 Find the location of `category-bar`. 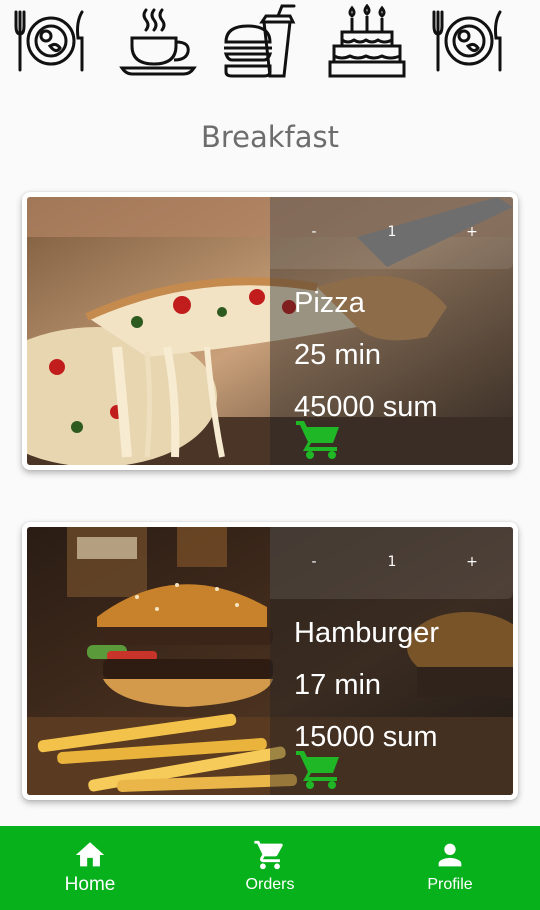

category-bar is located at coordinates (270, 41).